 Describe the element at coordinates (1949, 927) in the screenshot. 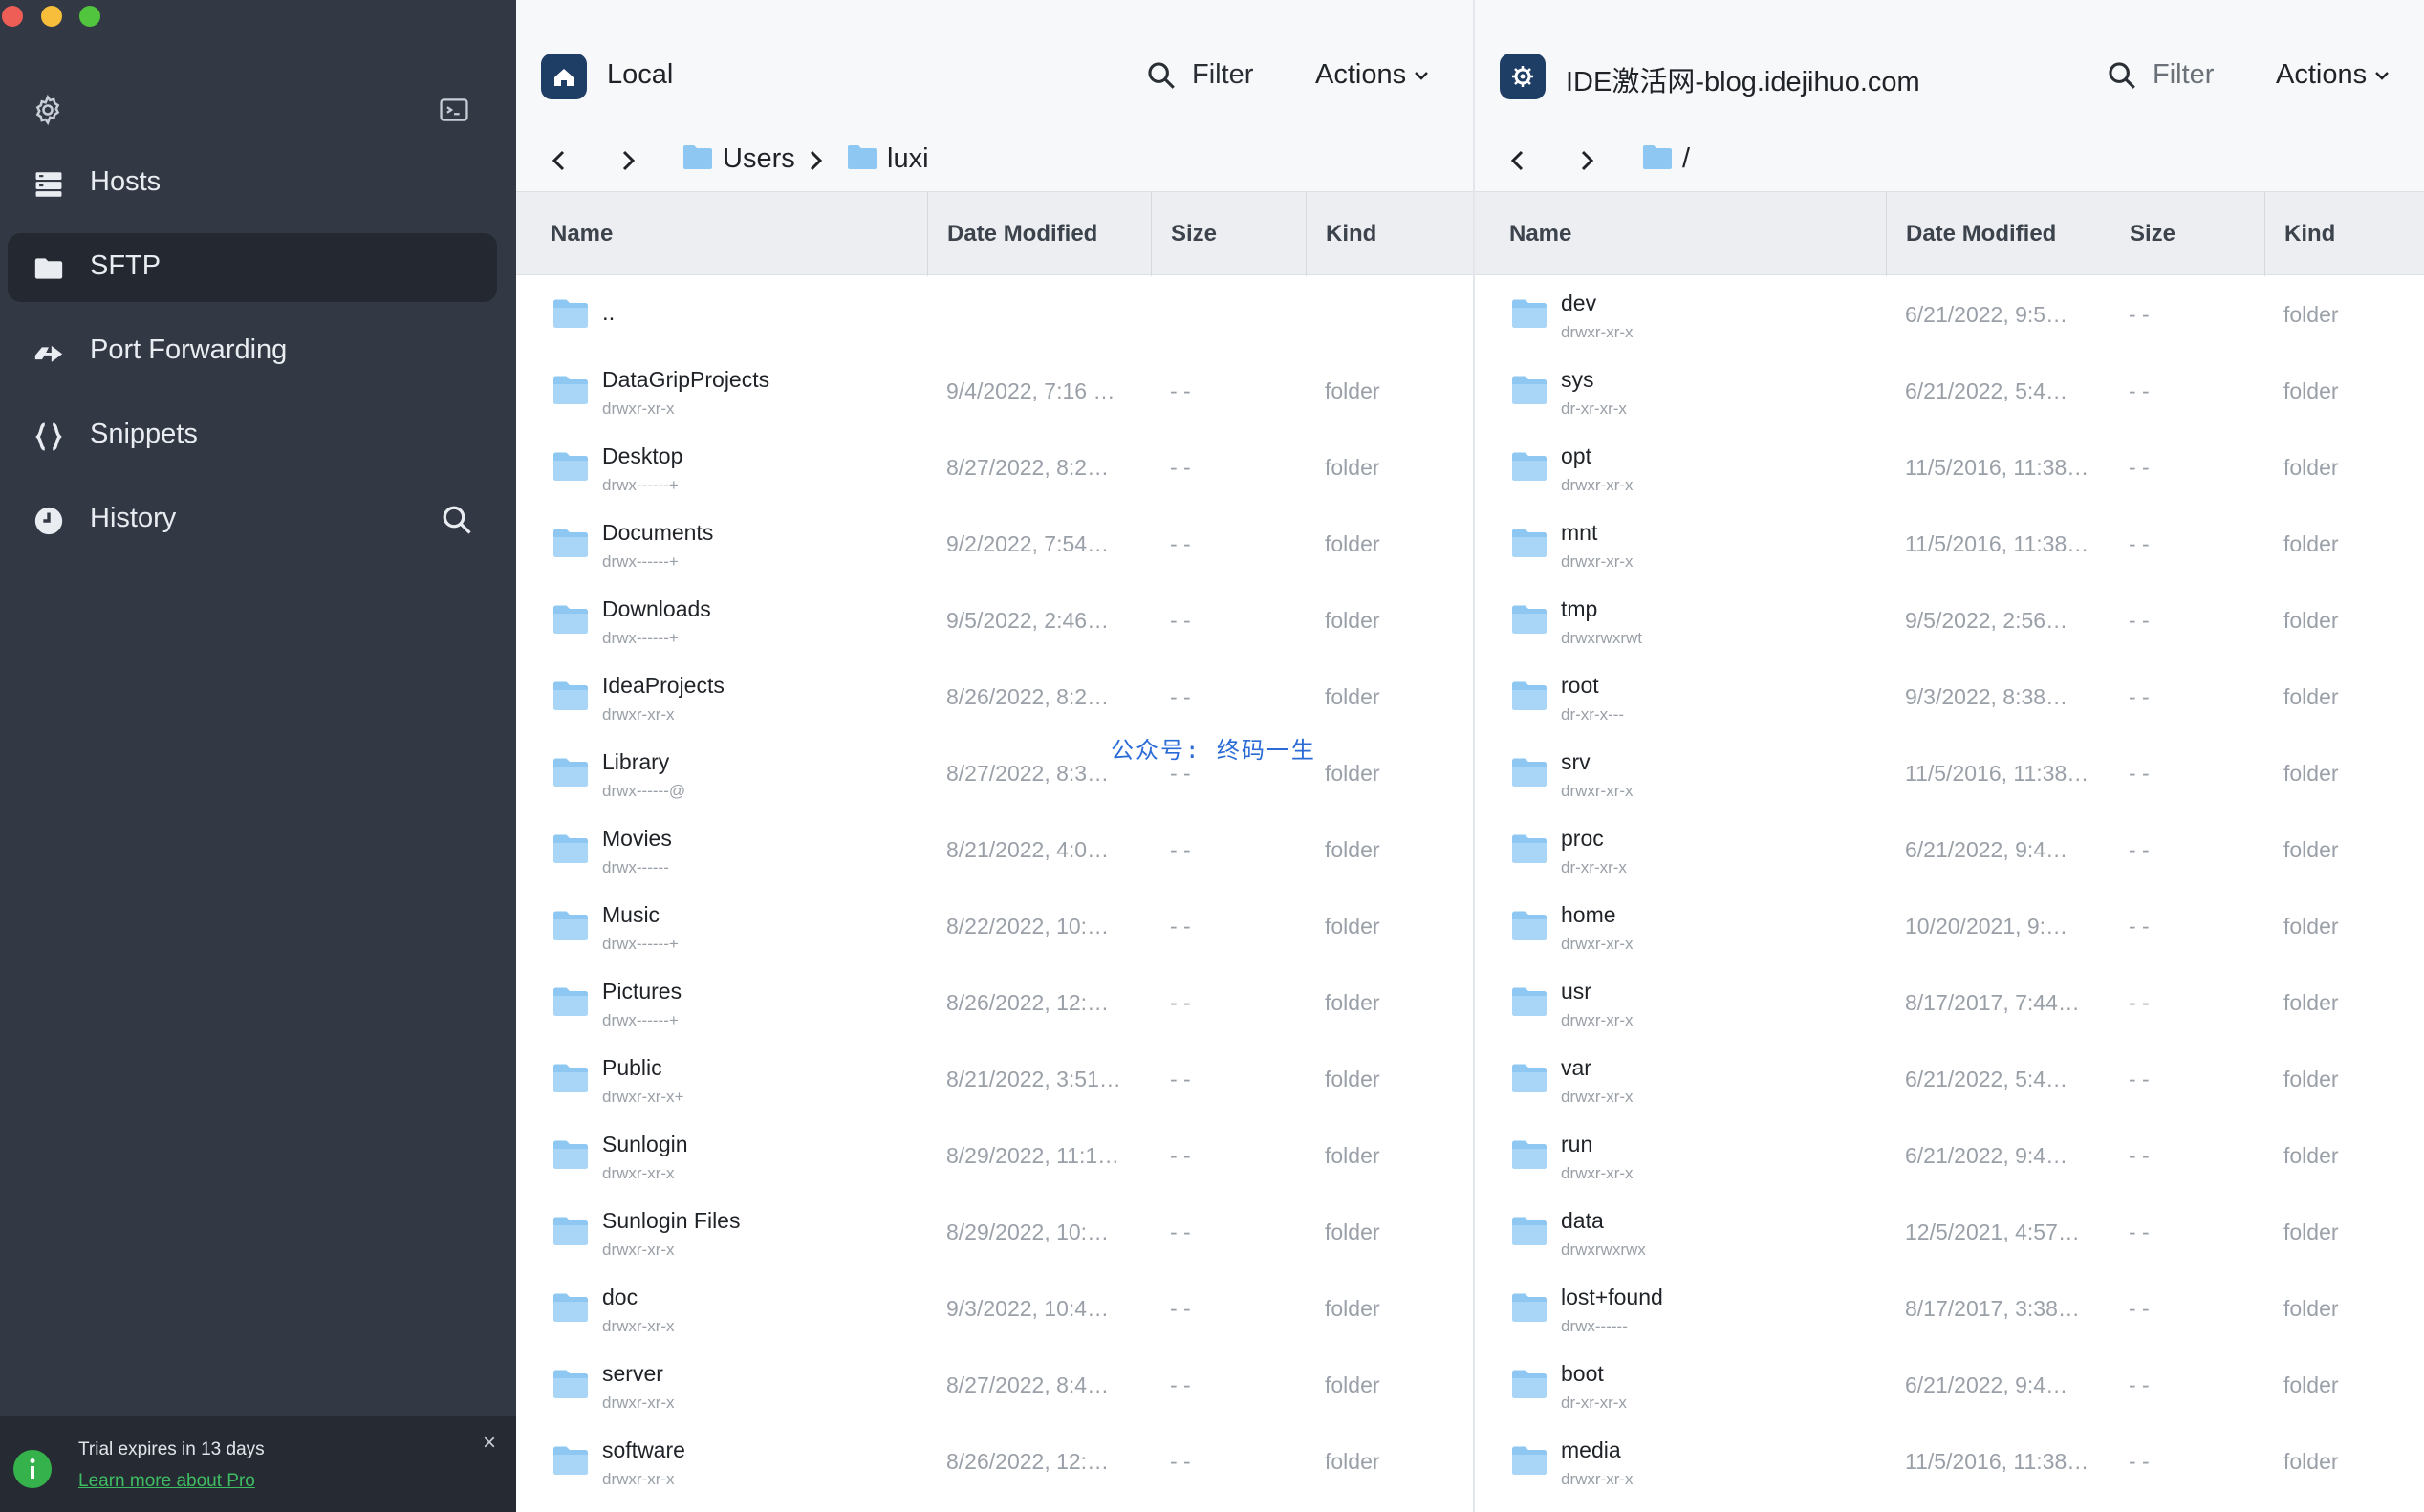

I see `file-row: home drwxr-xr-x 10/20/2021, 9:… - - folder` at that location.